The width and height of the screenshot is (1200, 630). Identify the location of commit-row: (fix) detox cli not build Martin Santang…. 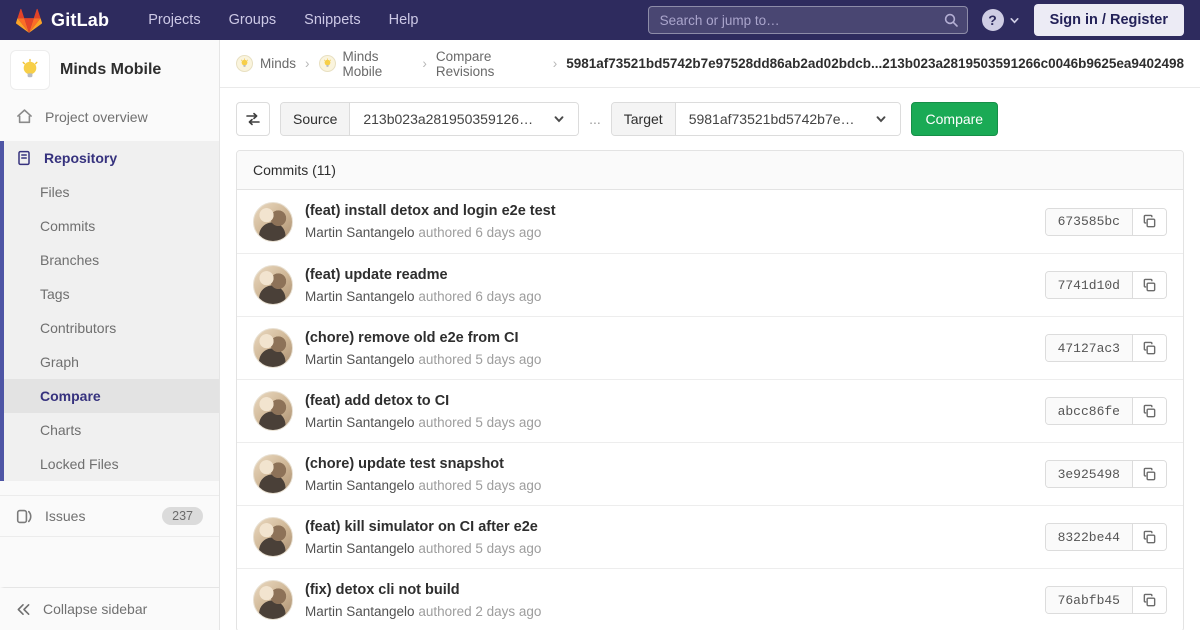
(710, 599).